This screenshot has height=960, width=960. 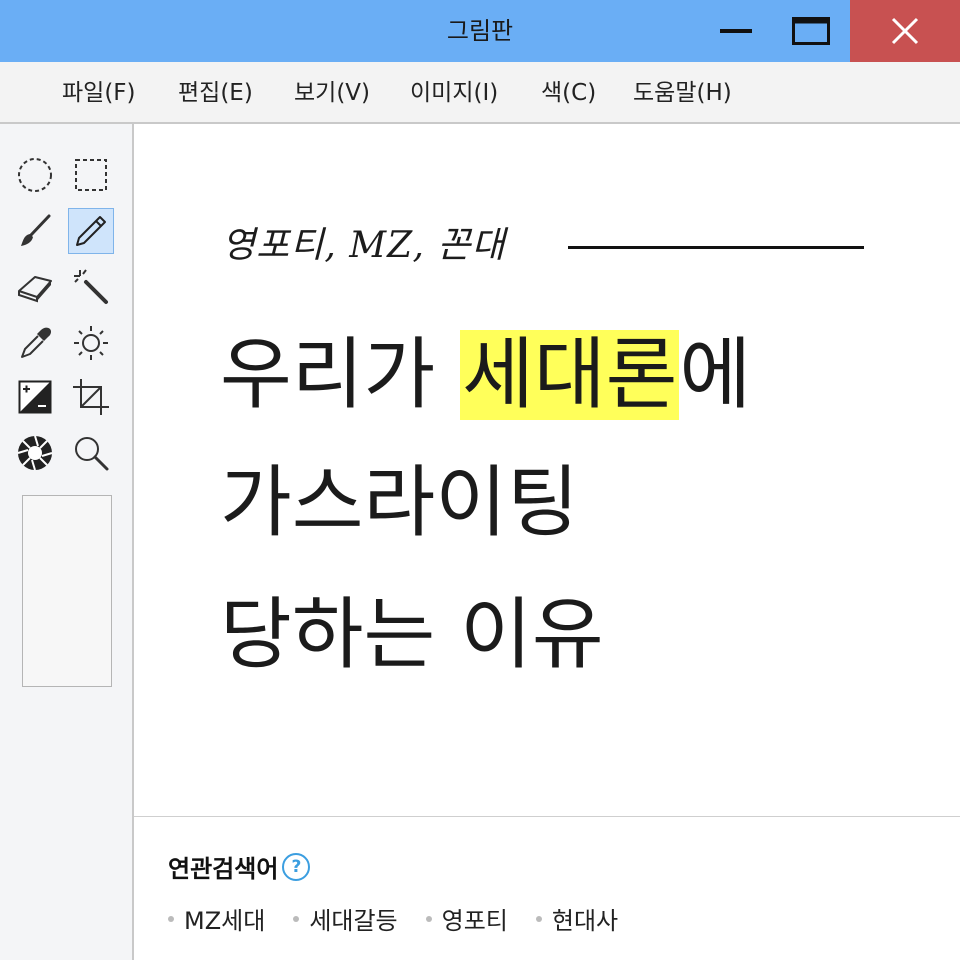 I want to click on tool-aperture, so click(x=35, y=453).